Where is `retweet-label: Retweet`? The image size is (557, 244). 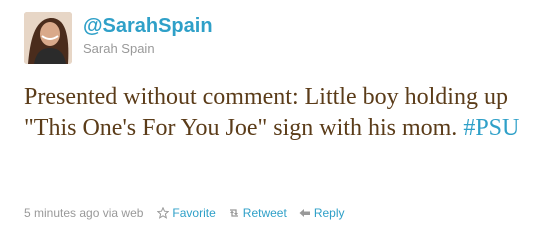
retweet-label: Retweet is located at coordinates (264, 213).